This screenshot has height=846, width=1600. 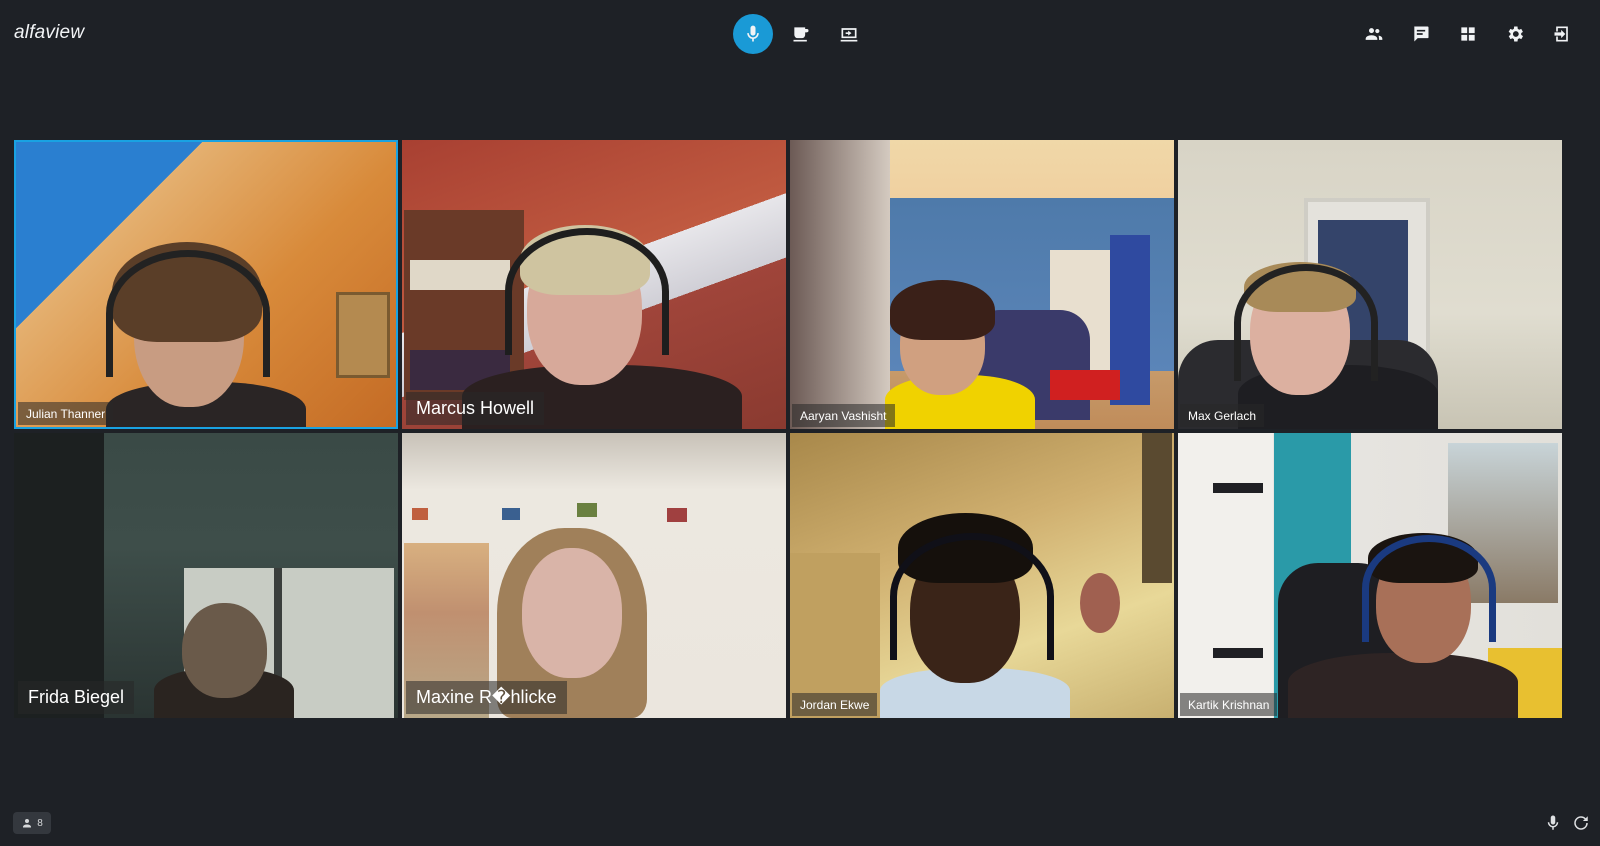 I want to click on video-tile: Jordan Ekwe, so click(x=982, y=575).